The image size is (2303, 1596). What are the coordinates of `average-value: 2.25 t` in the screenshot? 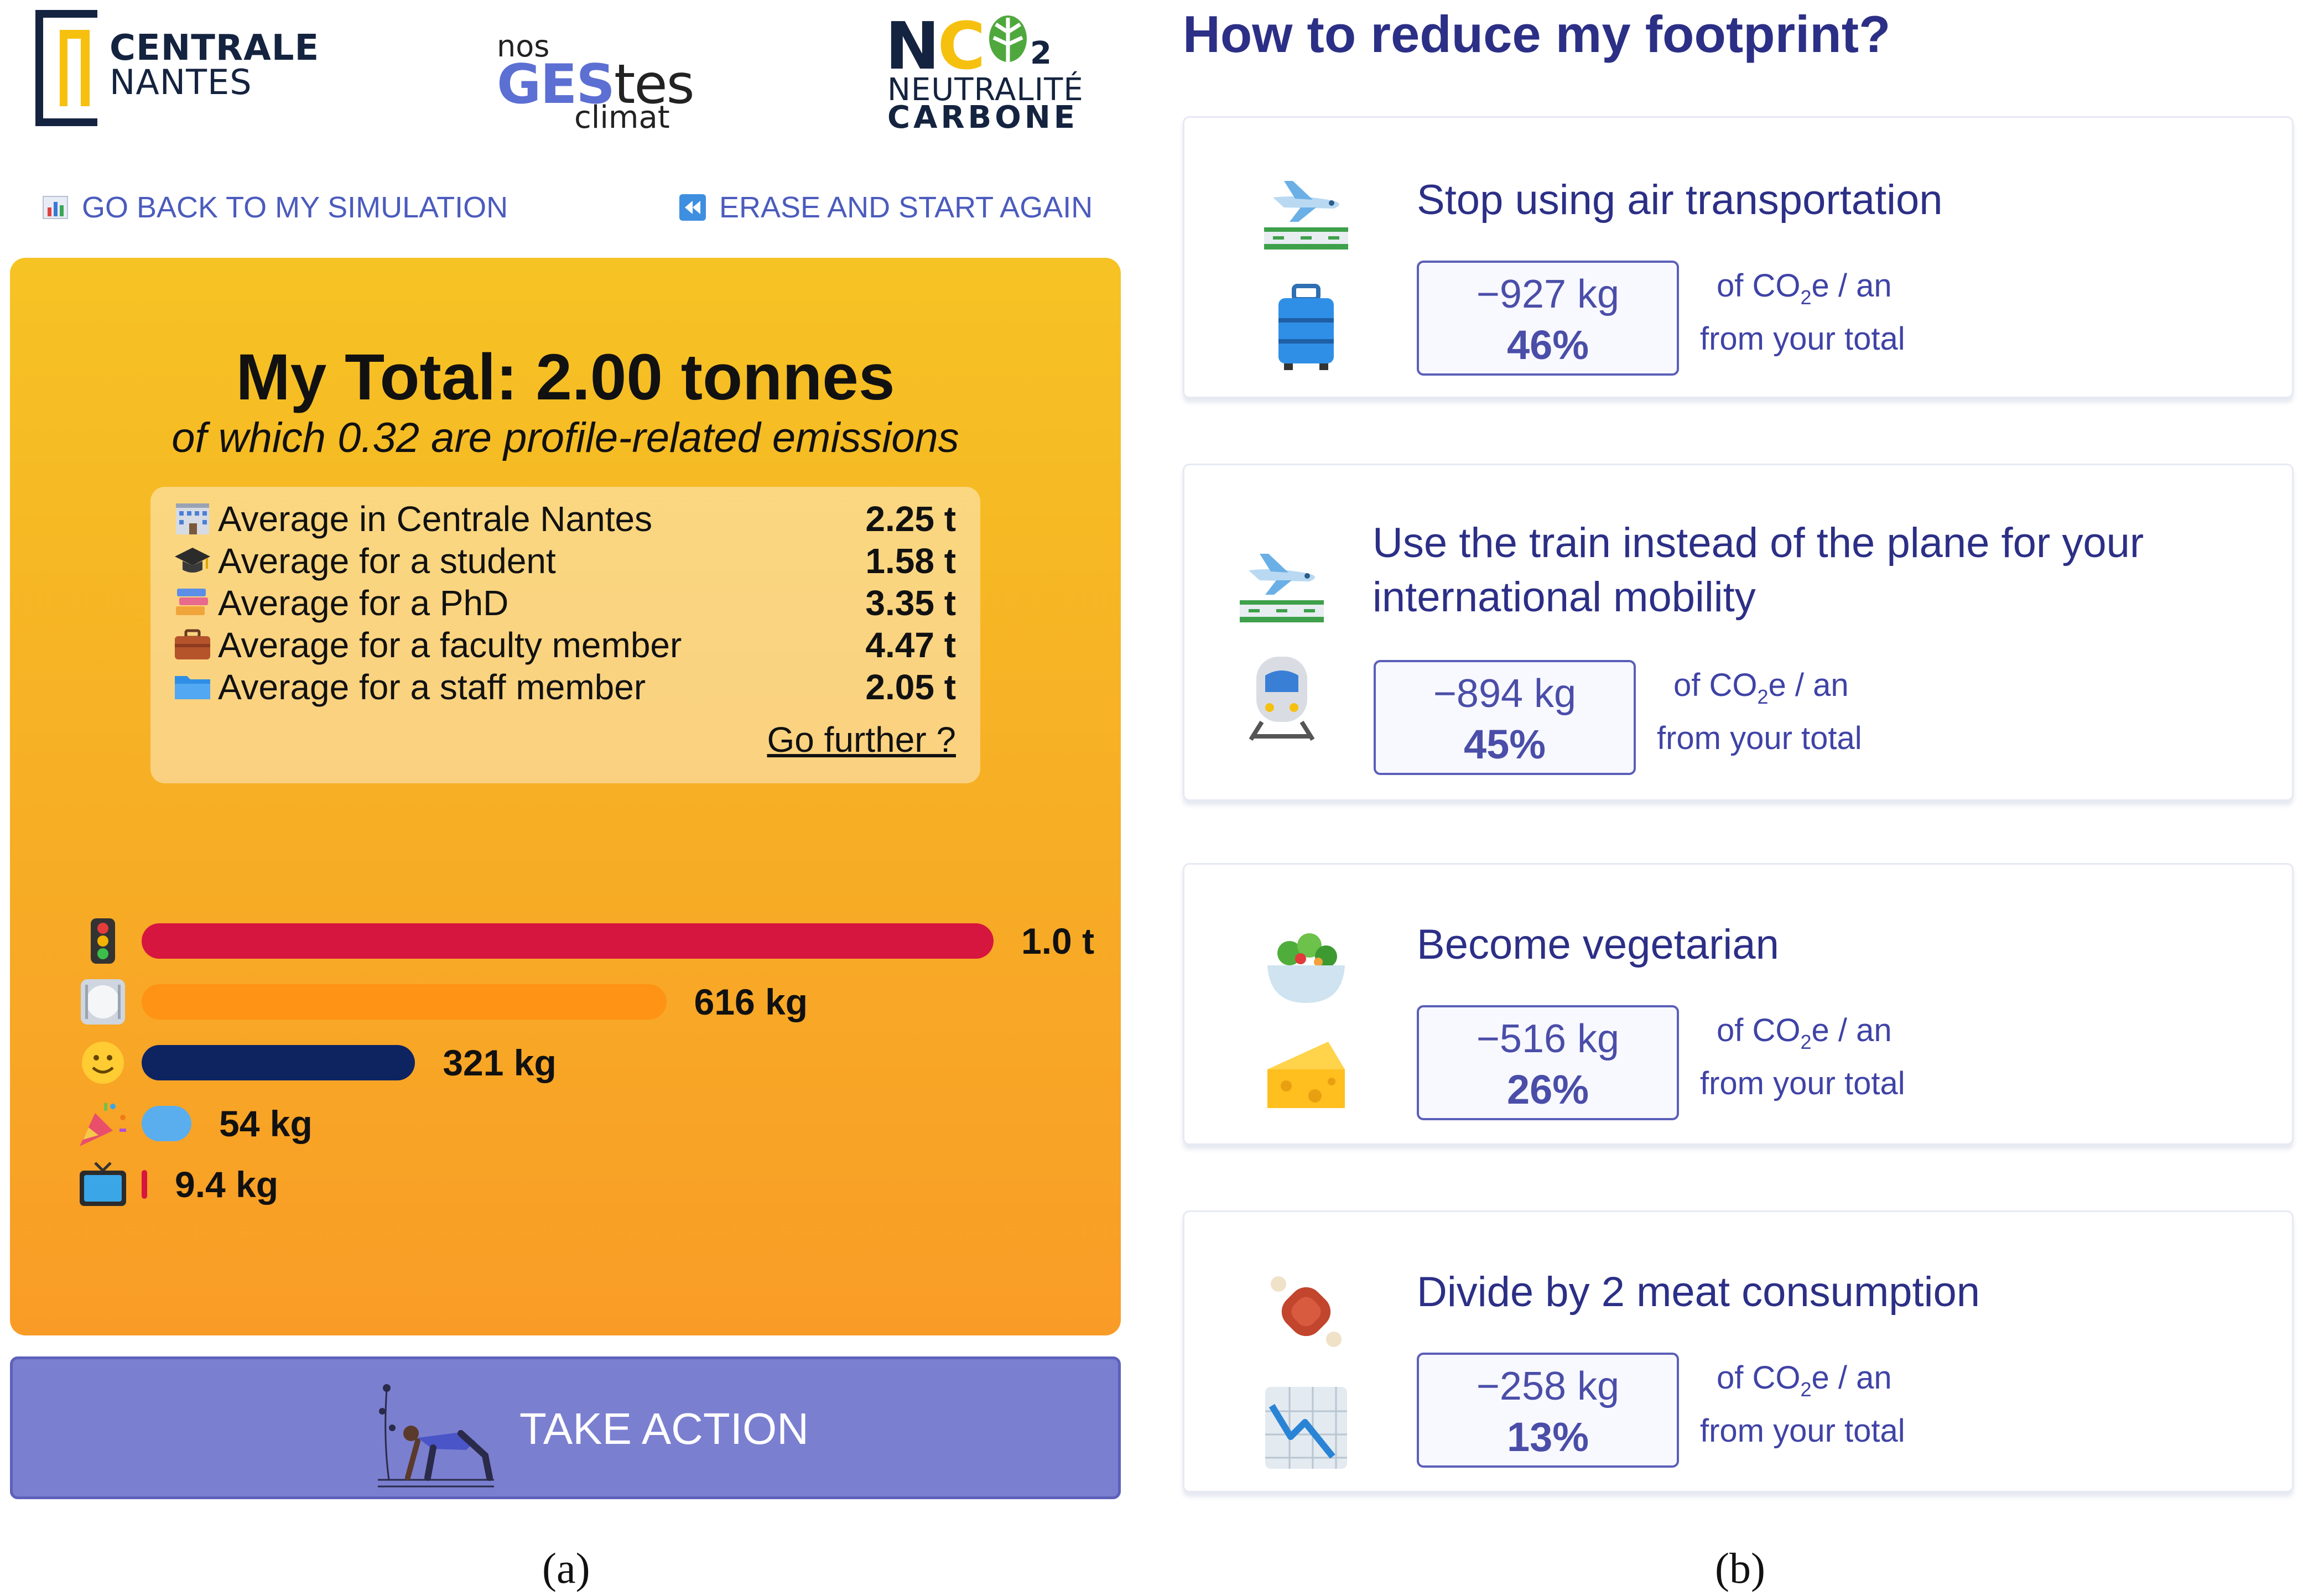 It's located at (910, 519).